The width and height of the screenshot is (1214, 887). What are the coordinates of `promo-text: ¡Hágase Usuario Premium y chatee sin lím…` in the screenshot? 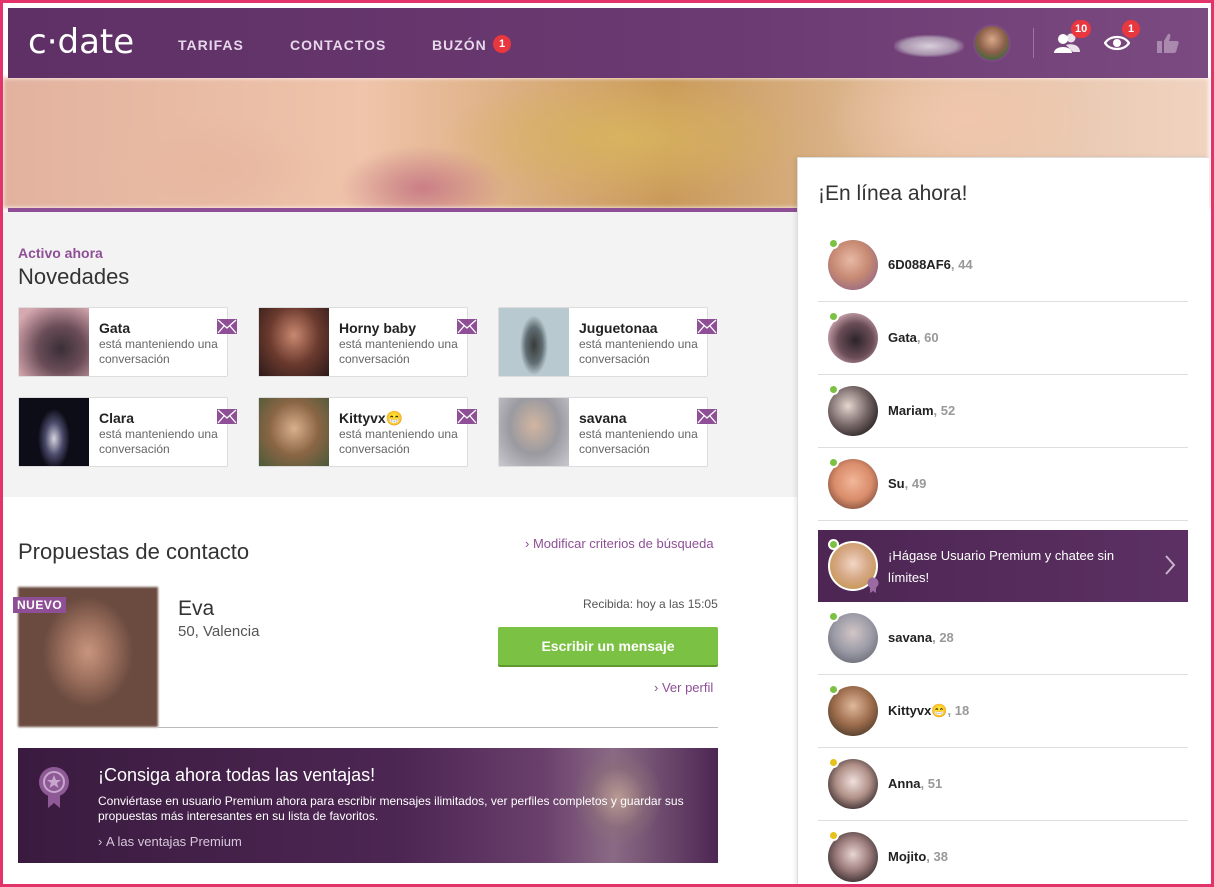 It's located at (1001, 566).